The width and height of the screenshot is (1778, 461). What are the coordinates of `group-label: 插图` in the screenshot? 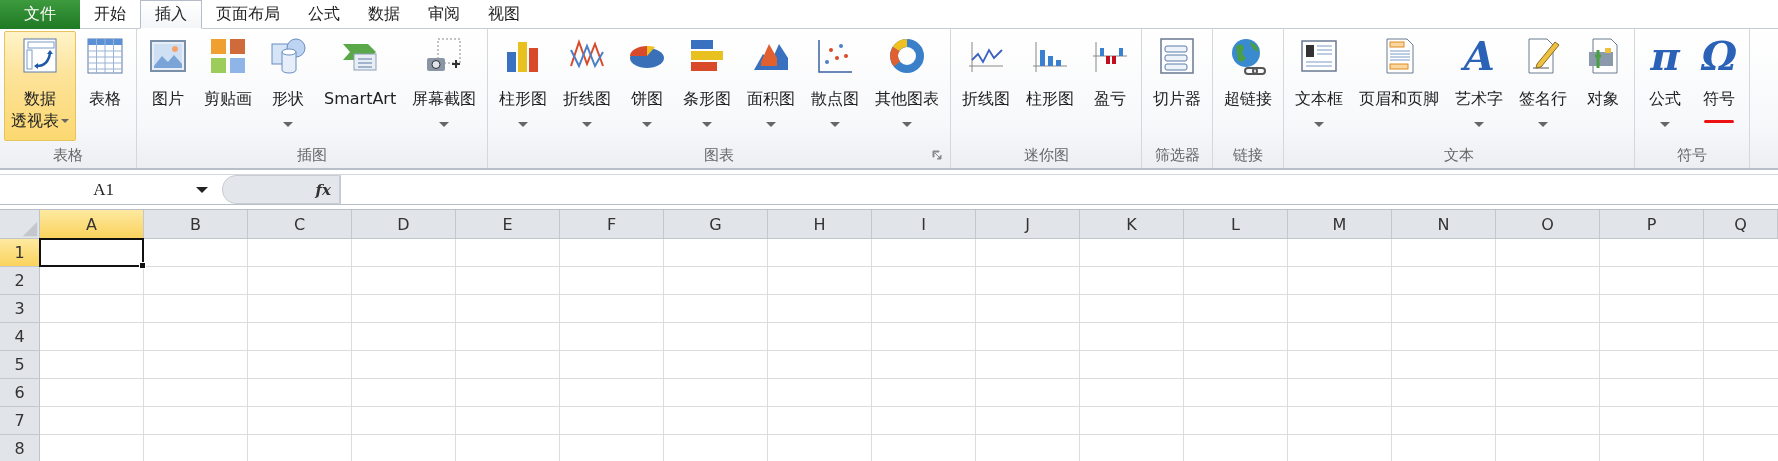 It's located at (312, 155).